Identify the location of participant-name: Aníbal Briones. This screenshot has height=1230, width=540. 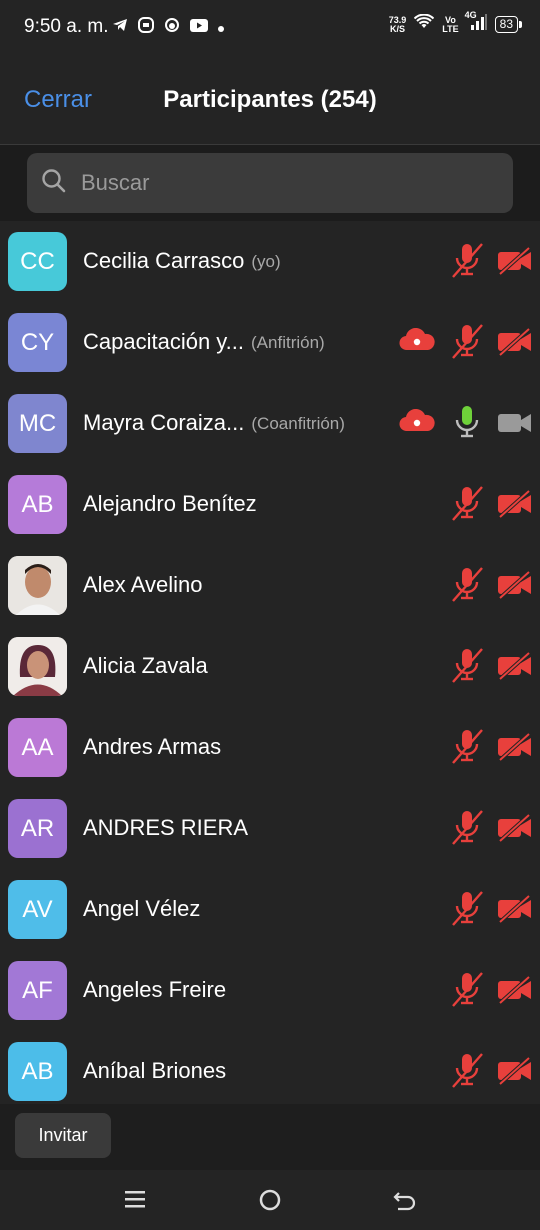
(155, 1070).